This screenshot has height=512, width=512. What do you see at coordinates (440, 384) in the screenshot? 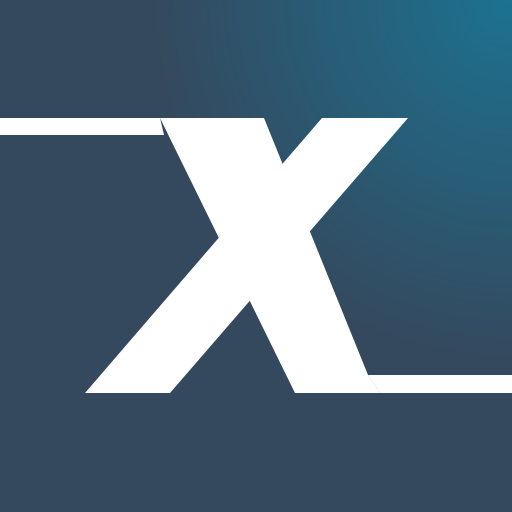
I see `lower-rule` at bounding box center [440, 384].